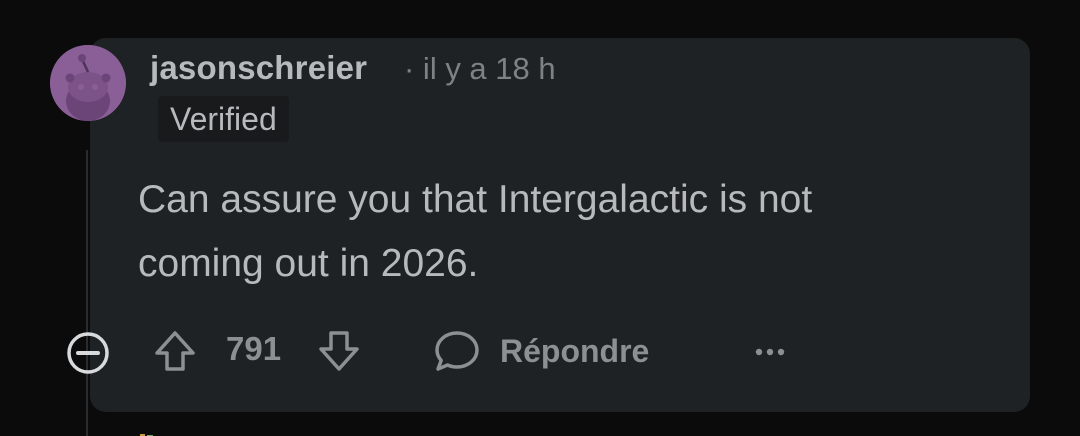 This screenshot has height=436, width=1080. I want to click on upvote-button, so click(175, 351).